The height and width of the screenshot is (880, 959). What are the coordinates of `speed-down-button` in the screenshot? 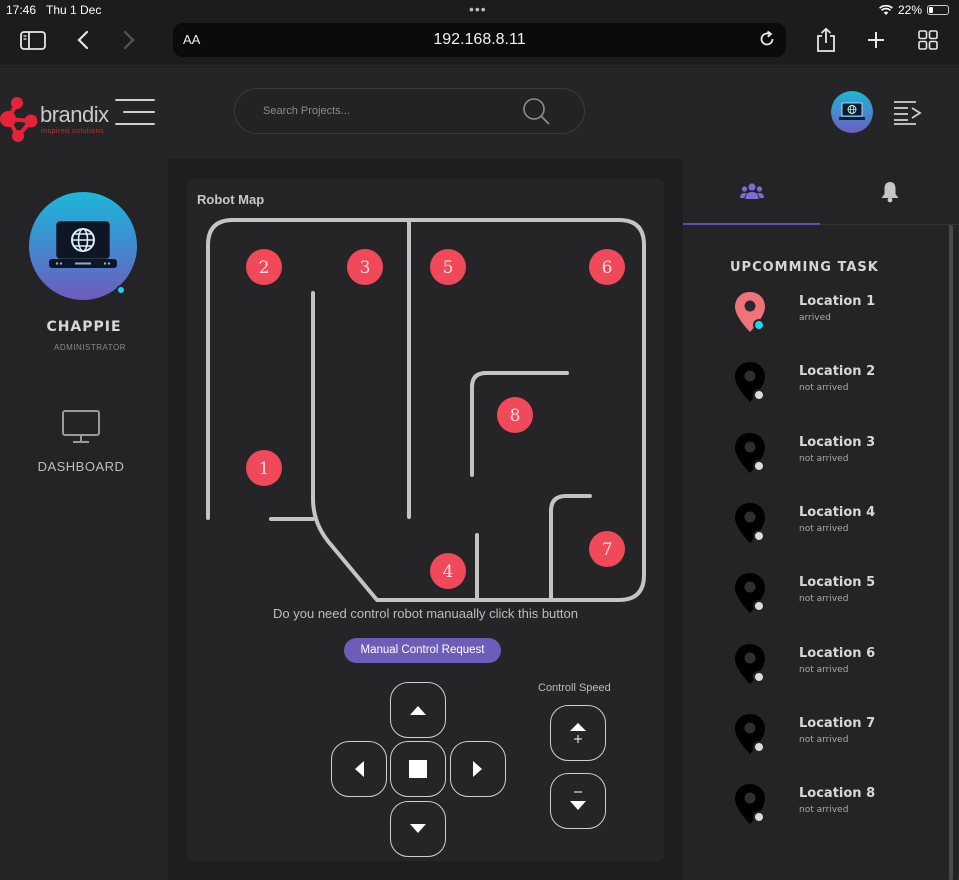 It's located at (578, 801).